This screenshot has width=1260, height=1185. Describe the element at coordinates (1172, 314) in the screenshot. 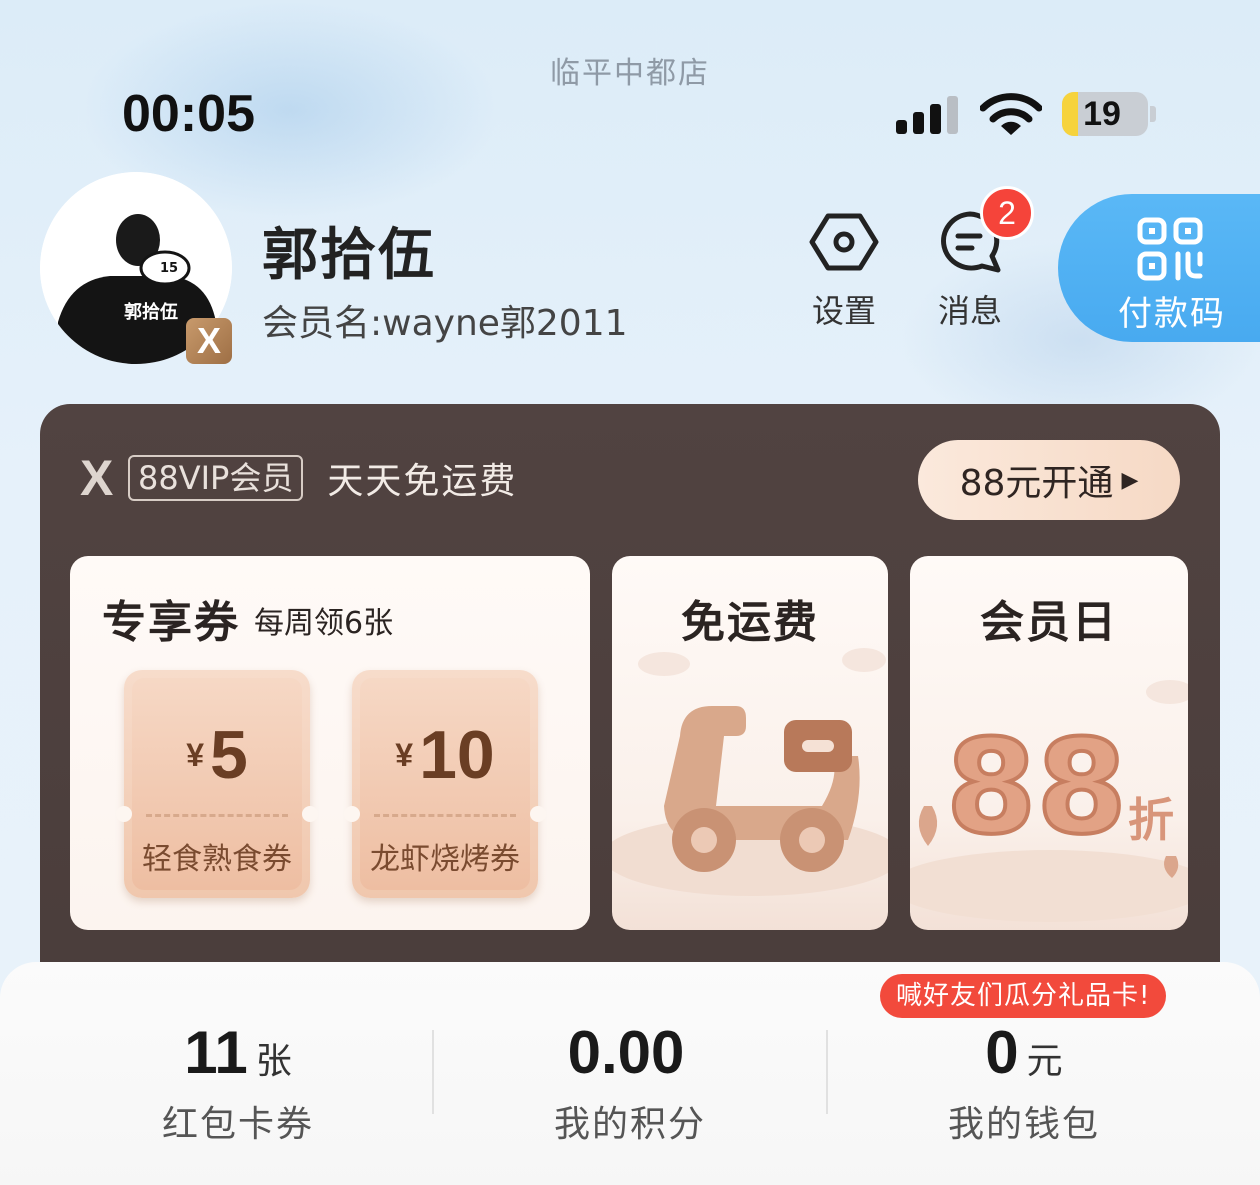

I see `pay-code-label: 付款码` at that location.